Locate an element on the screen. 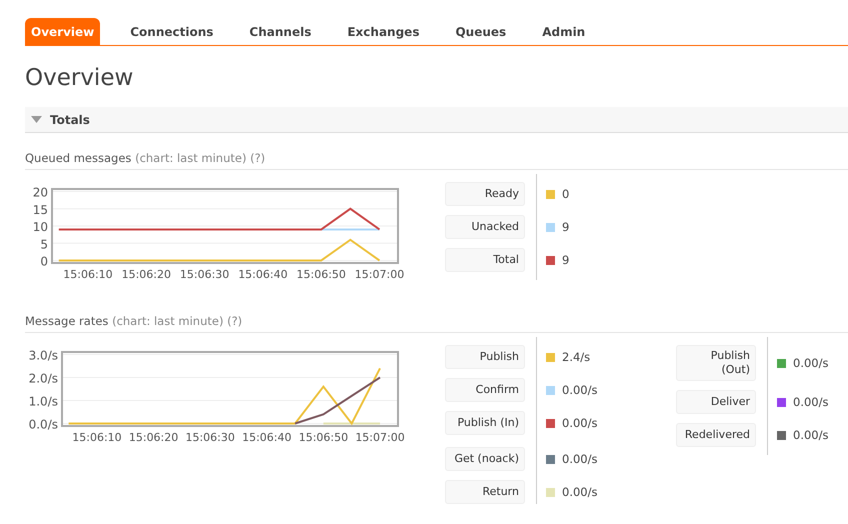 The image size is (848, 524). legend-label: Publish is located at coordinates (485, 357).